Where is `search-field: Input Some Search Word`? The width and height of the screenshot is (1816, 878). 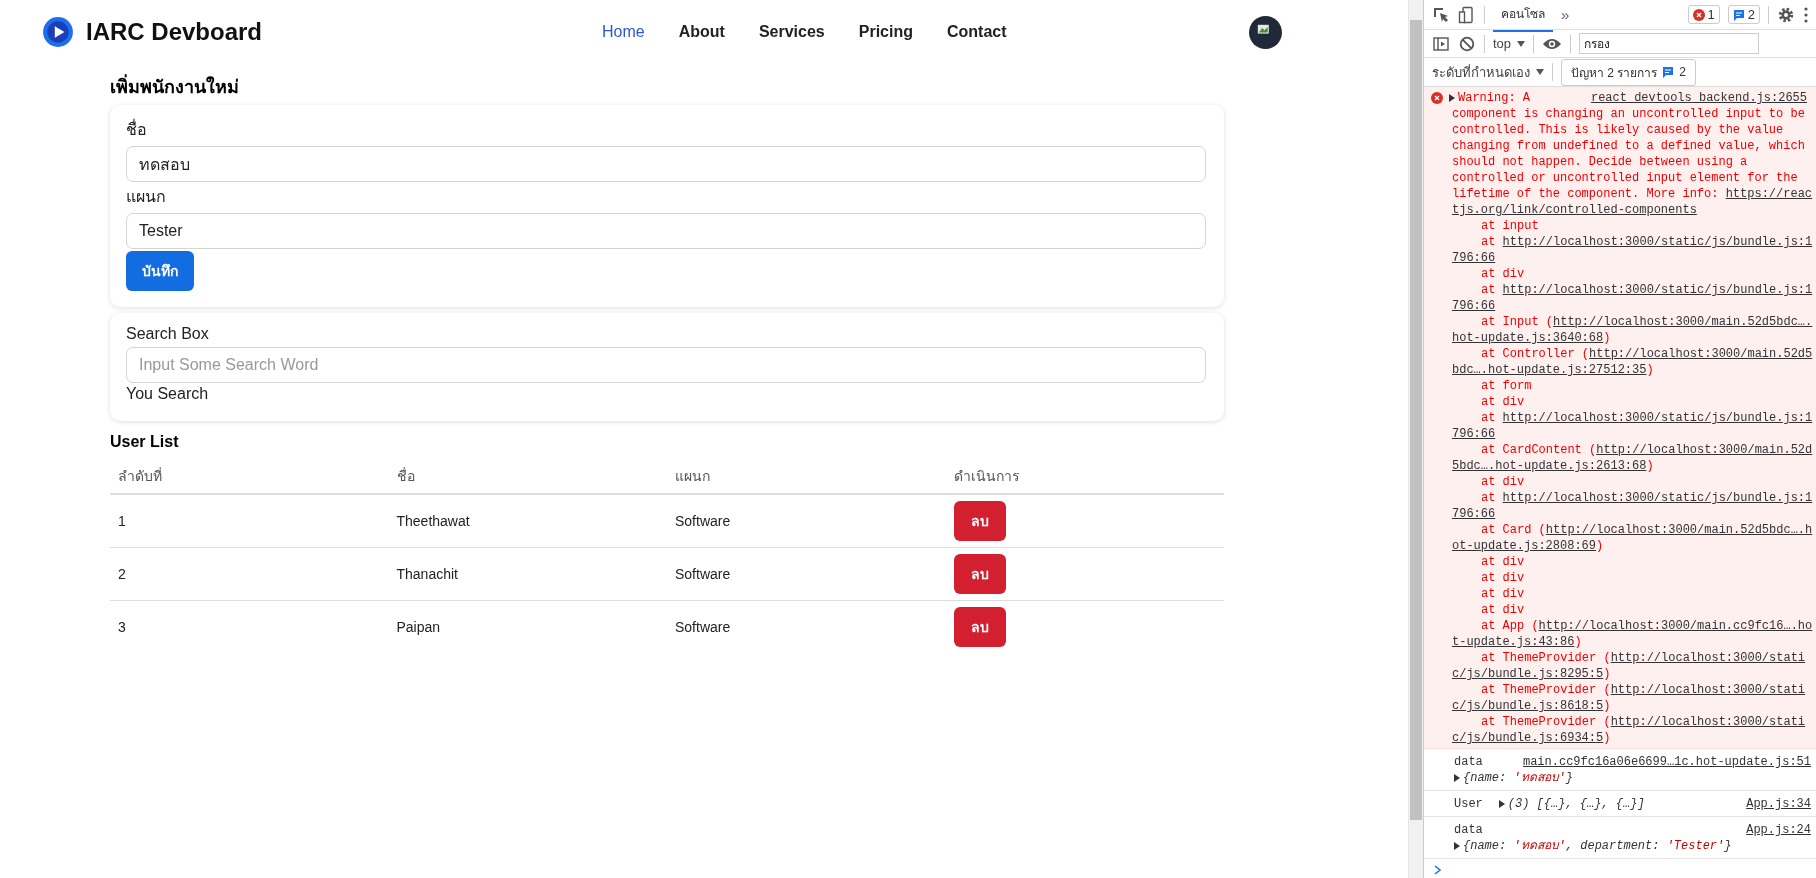
search-field: Input Some Search Word is located at coordinates (666, 365).